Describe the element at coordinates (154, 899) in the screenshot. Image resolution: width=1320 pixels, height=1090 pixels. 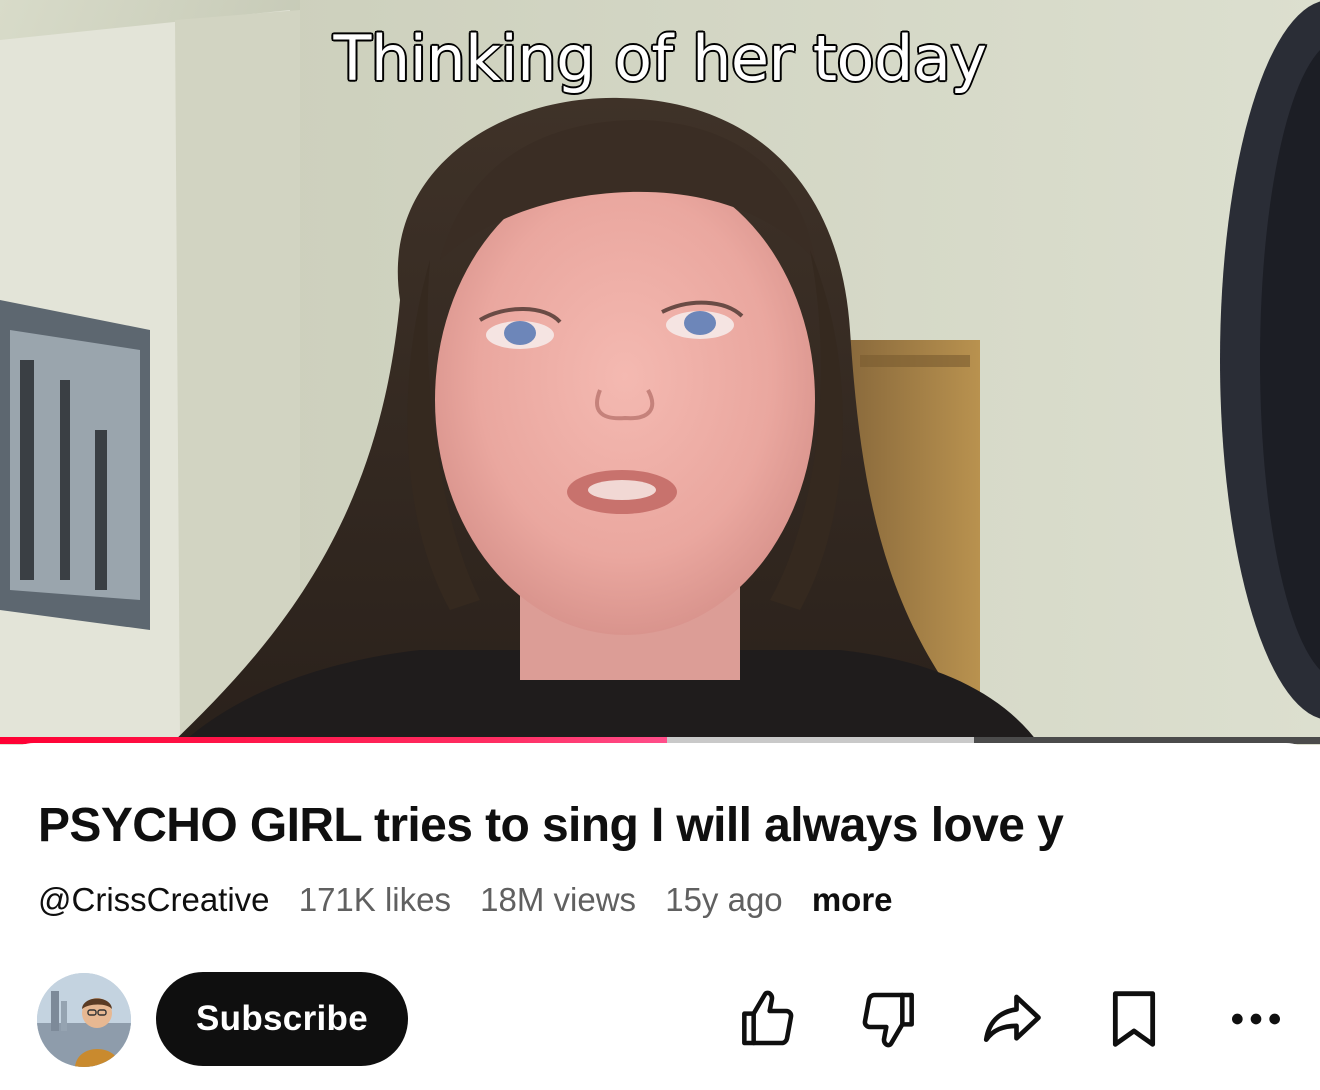
I see `channel-handle: @CrissCreative` at that location.